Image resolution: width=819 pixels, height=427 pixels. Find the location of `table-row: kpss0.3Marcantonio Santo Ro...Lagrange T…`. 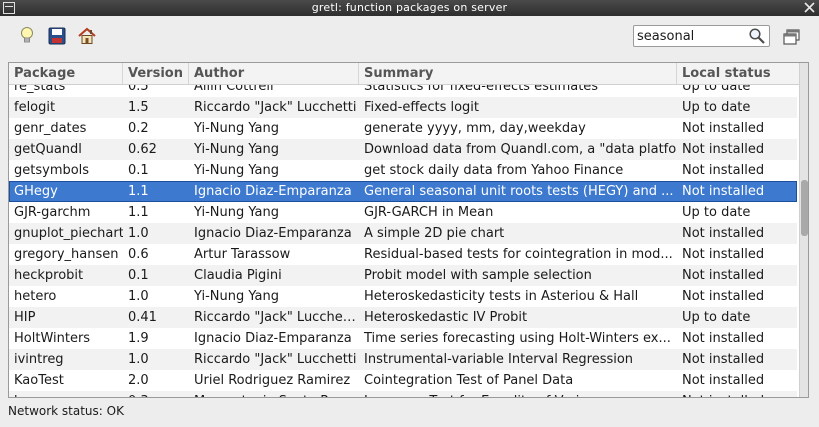

table-row: kpss0.3Marcantonio Santo Ro...Lagrange T… is located at coordinates (403, 394).